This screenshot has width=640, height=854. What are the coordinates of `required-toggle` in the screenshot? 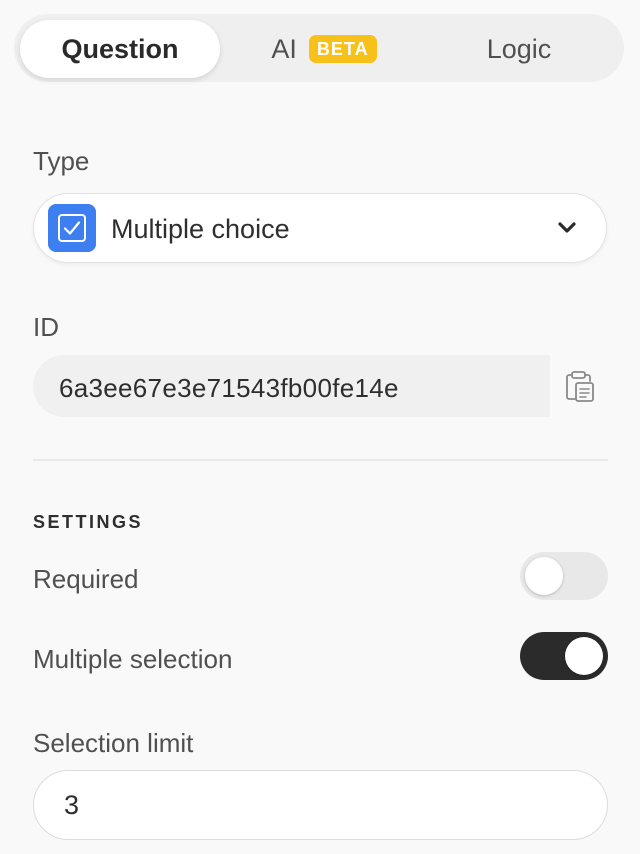 It's located at (564, 576).